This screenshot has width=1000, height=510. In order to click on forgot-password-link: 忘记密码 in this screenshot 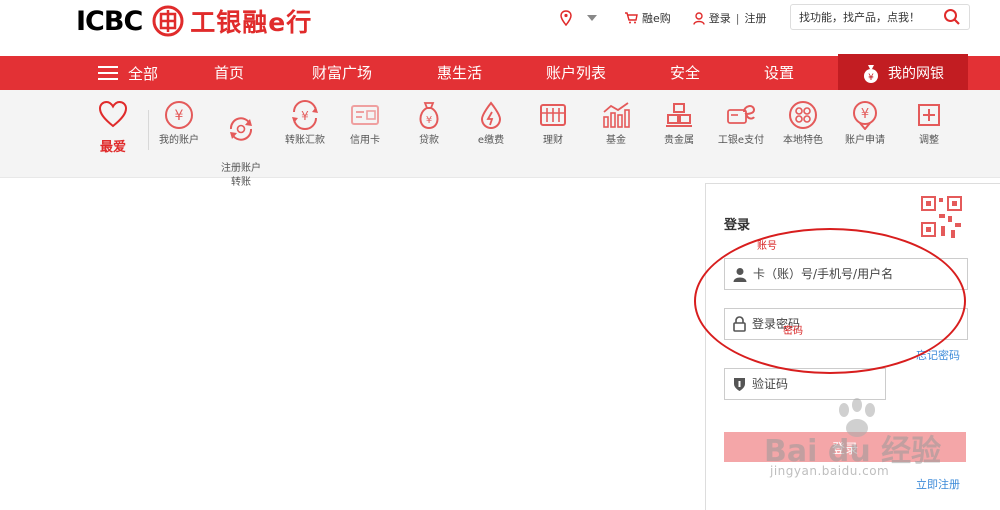, I will do `click(938, 355)`.